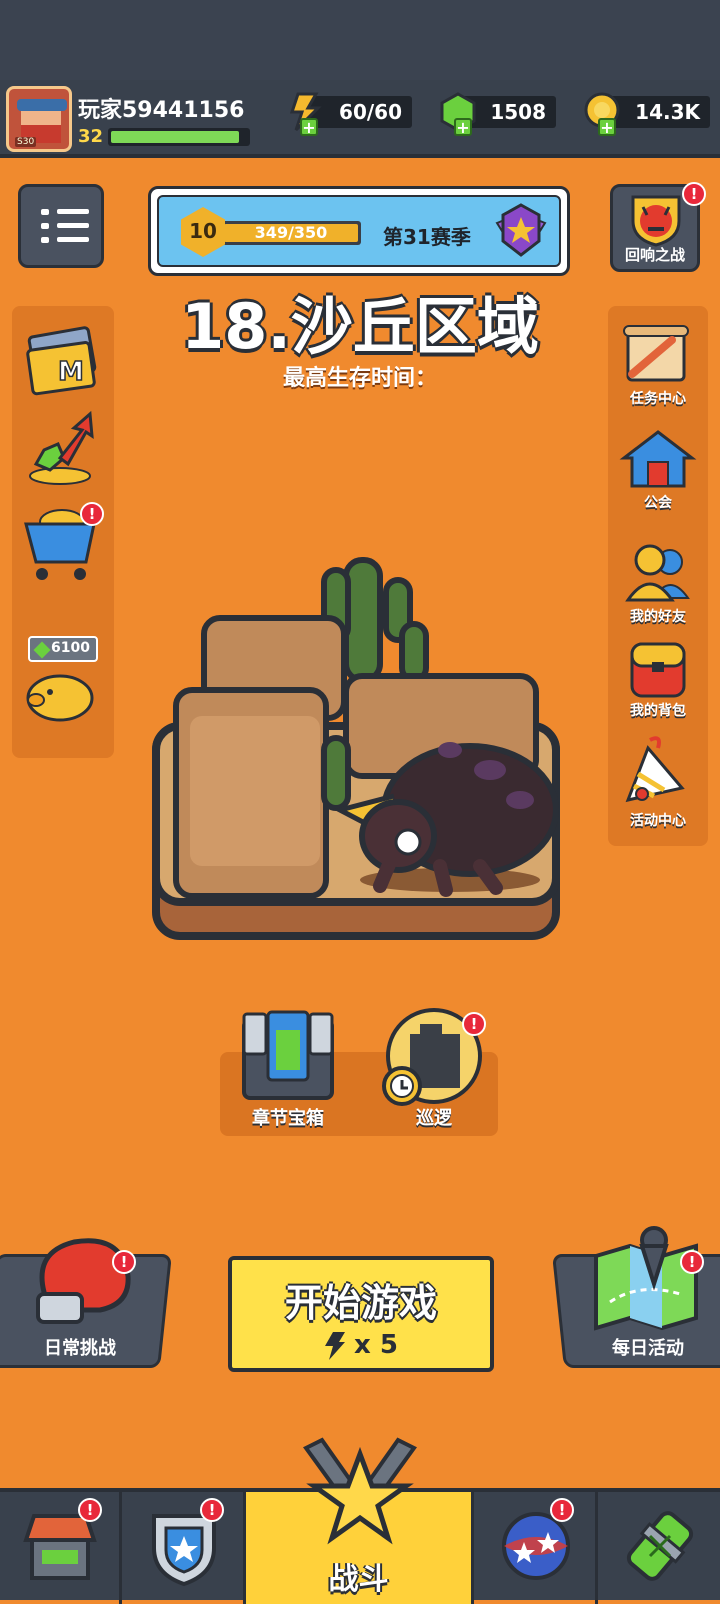 Image resolution: width=720 pixels, height=1604 pixels. I want to click on echo-battle-alert-badge: !, so click(694, 194).